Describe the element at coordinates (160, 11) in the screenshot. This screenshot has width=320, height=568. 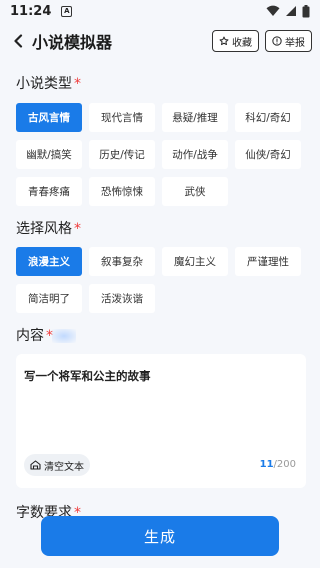
I see `status-bar: 11:24 A` at that location.